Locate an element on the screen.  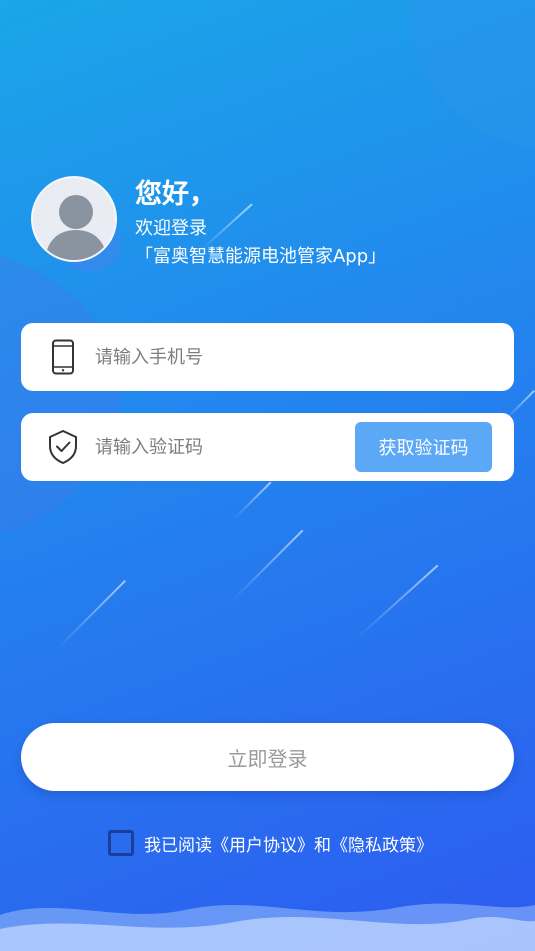
phone-field is located at coordinates (267, 357).